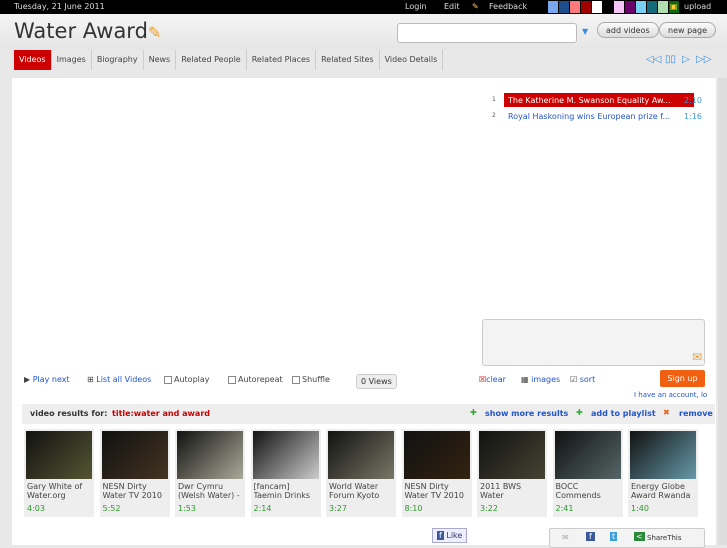 Image resolution: width=727 pixels, height=548 pixels. I want to click on new-page-button: new page, so click(688, 30).